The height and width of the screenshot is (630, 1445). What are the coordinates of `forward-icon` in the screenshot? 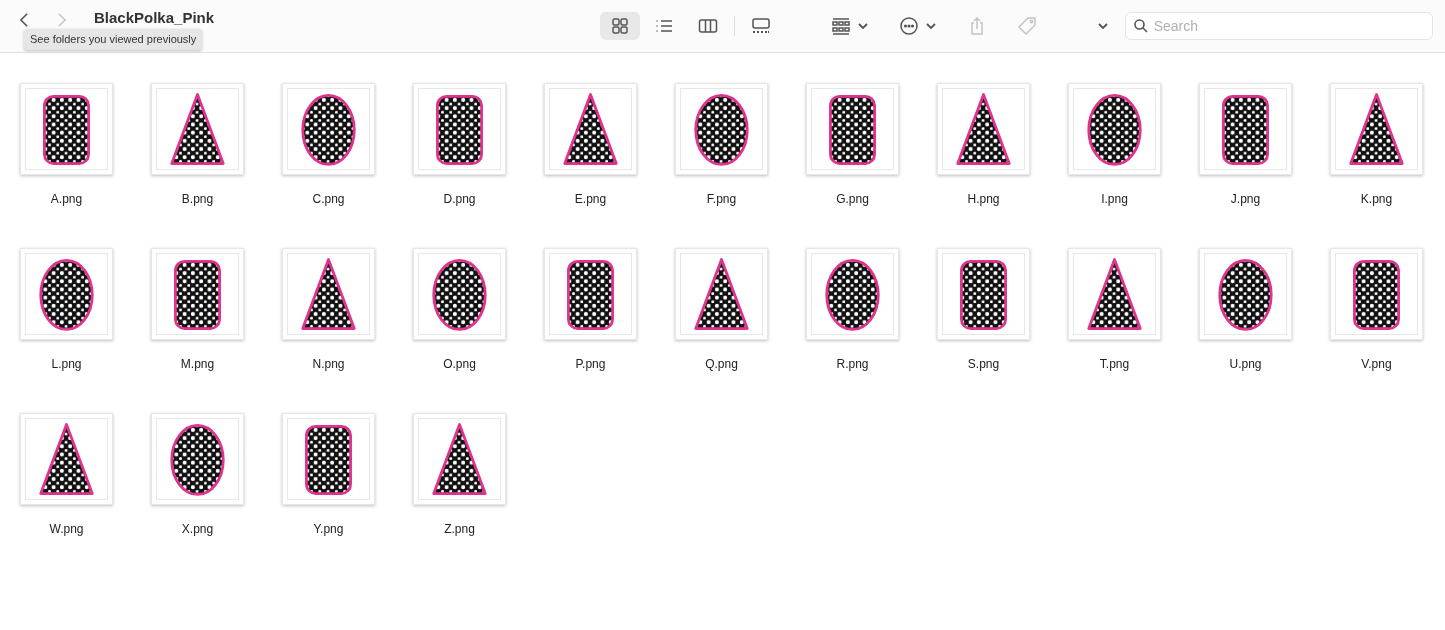 It's located at (61, 20).